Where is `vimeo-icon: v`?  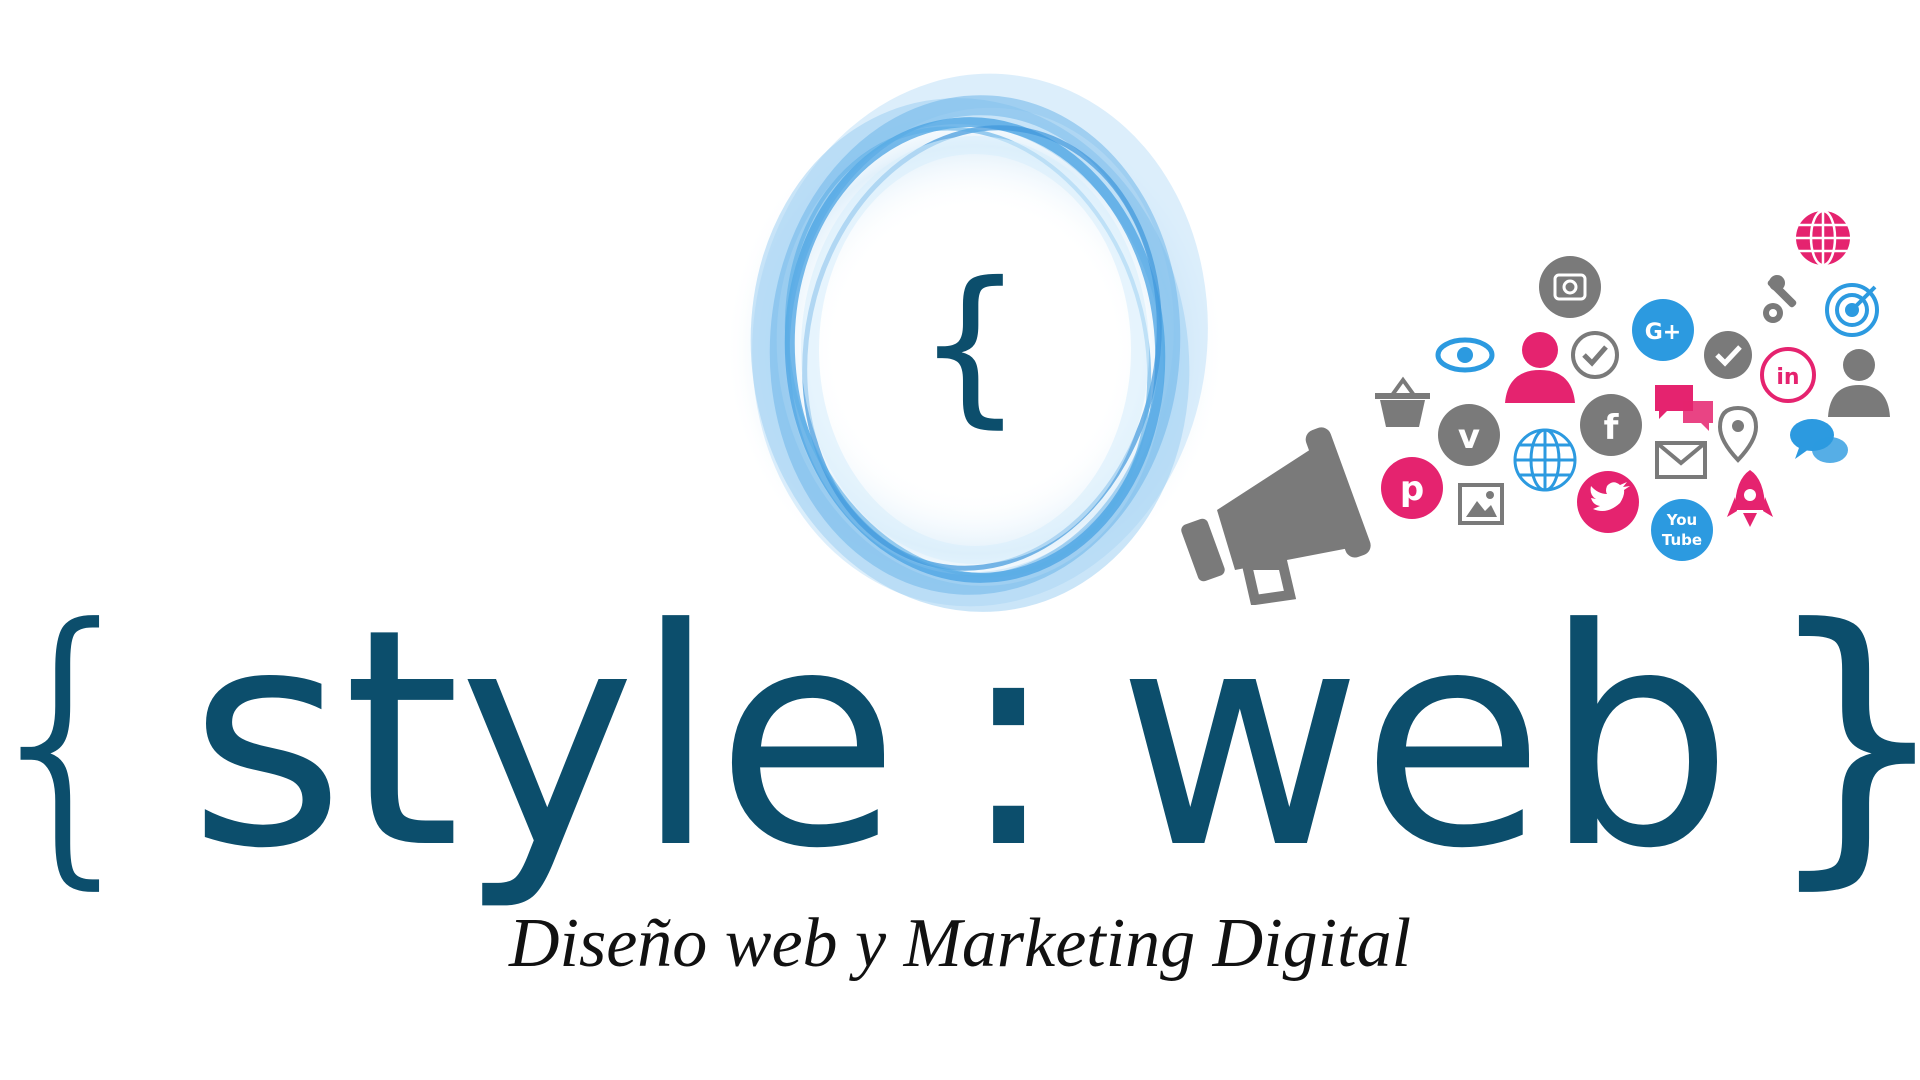 vimeo-icon: v is located at coordinates (1469, 435).